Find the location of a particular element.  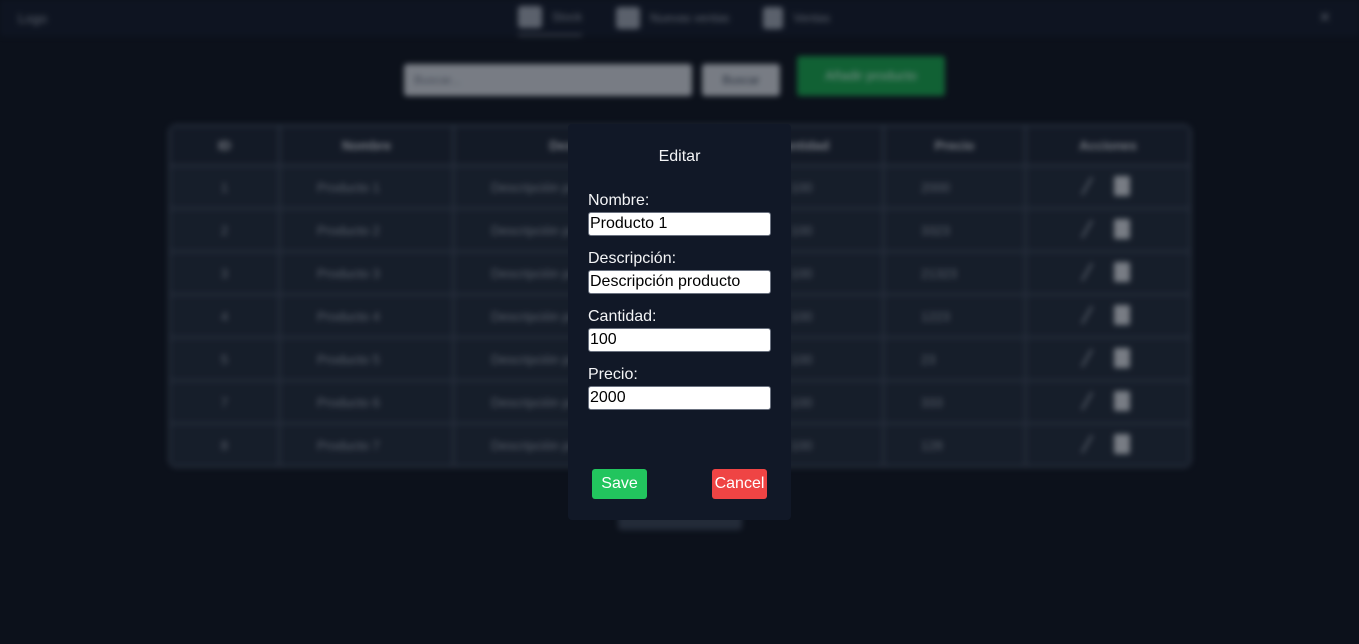

nav-menu: Stock Nuevas ventas Ventas is located at coordinates (674, 18).